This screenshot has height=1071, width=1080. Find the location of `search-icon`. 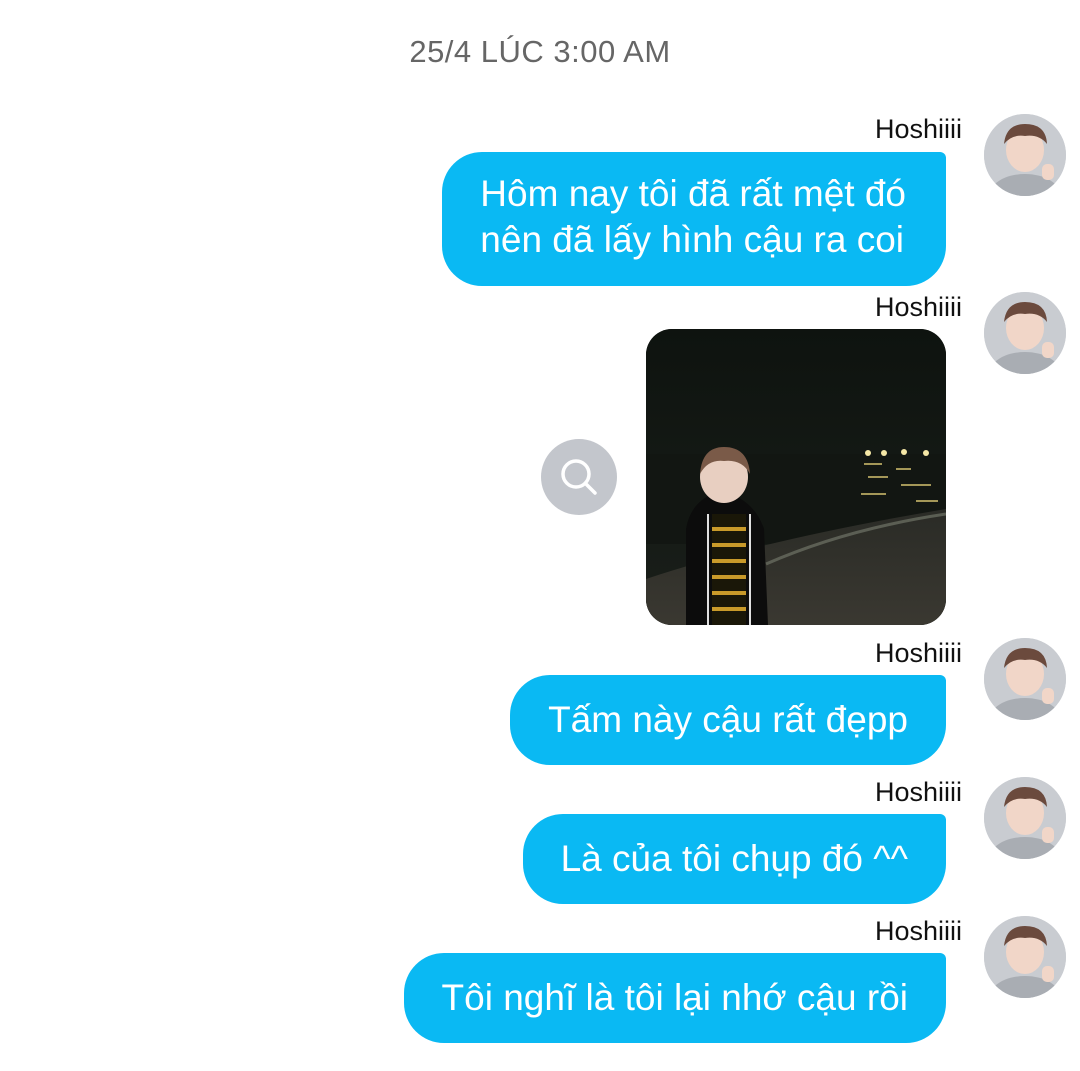

search-icon is located at coordinates (579, 477).